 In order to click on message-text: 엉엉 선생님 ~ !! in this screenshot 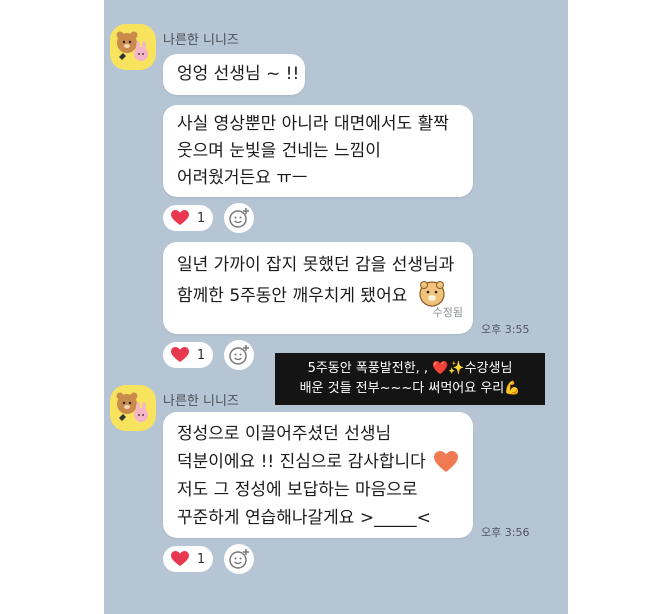, I will do `click(238, 74)`.